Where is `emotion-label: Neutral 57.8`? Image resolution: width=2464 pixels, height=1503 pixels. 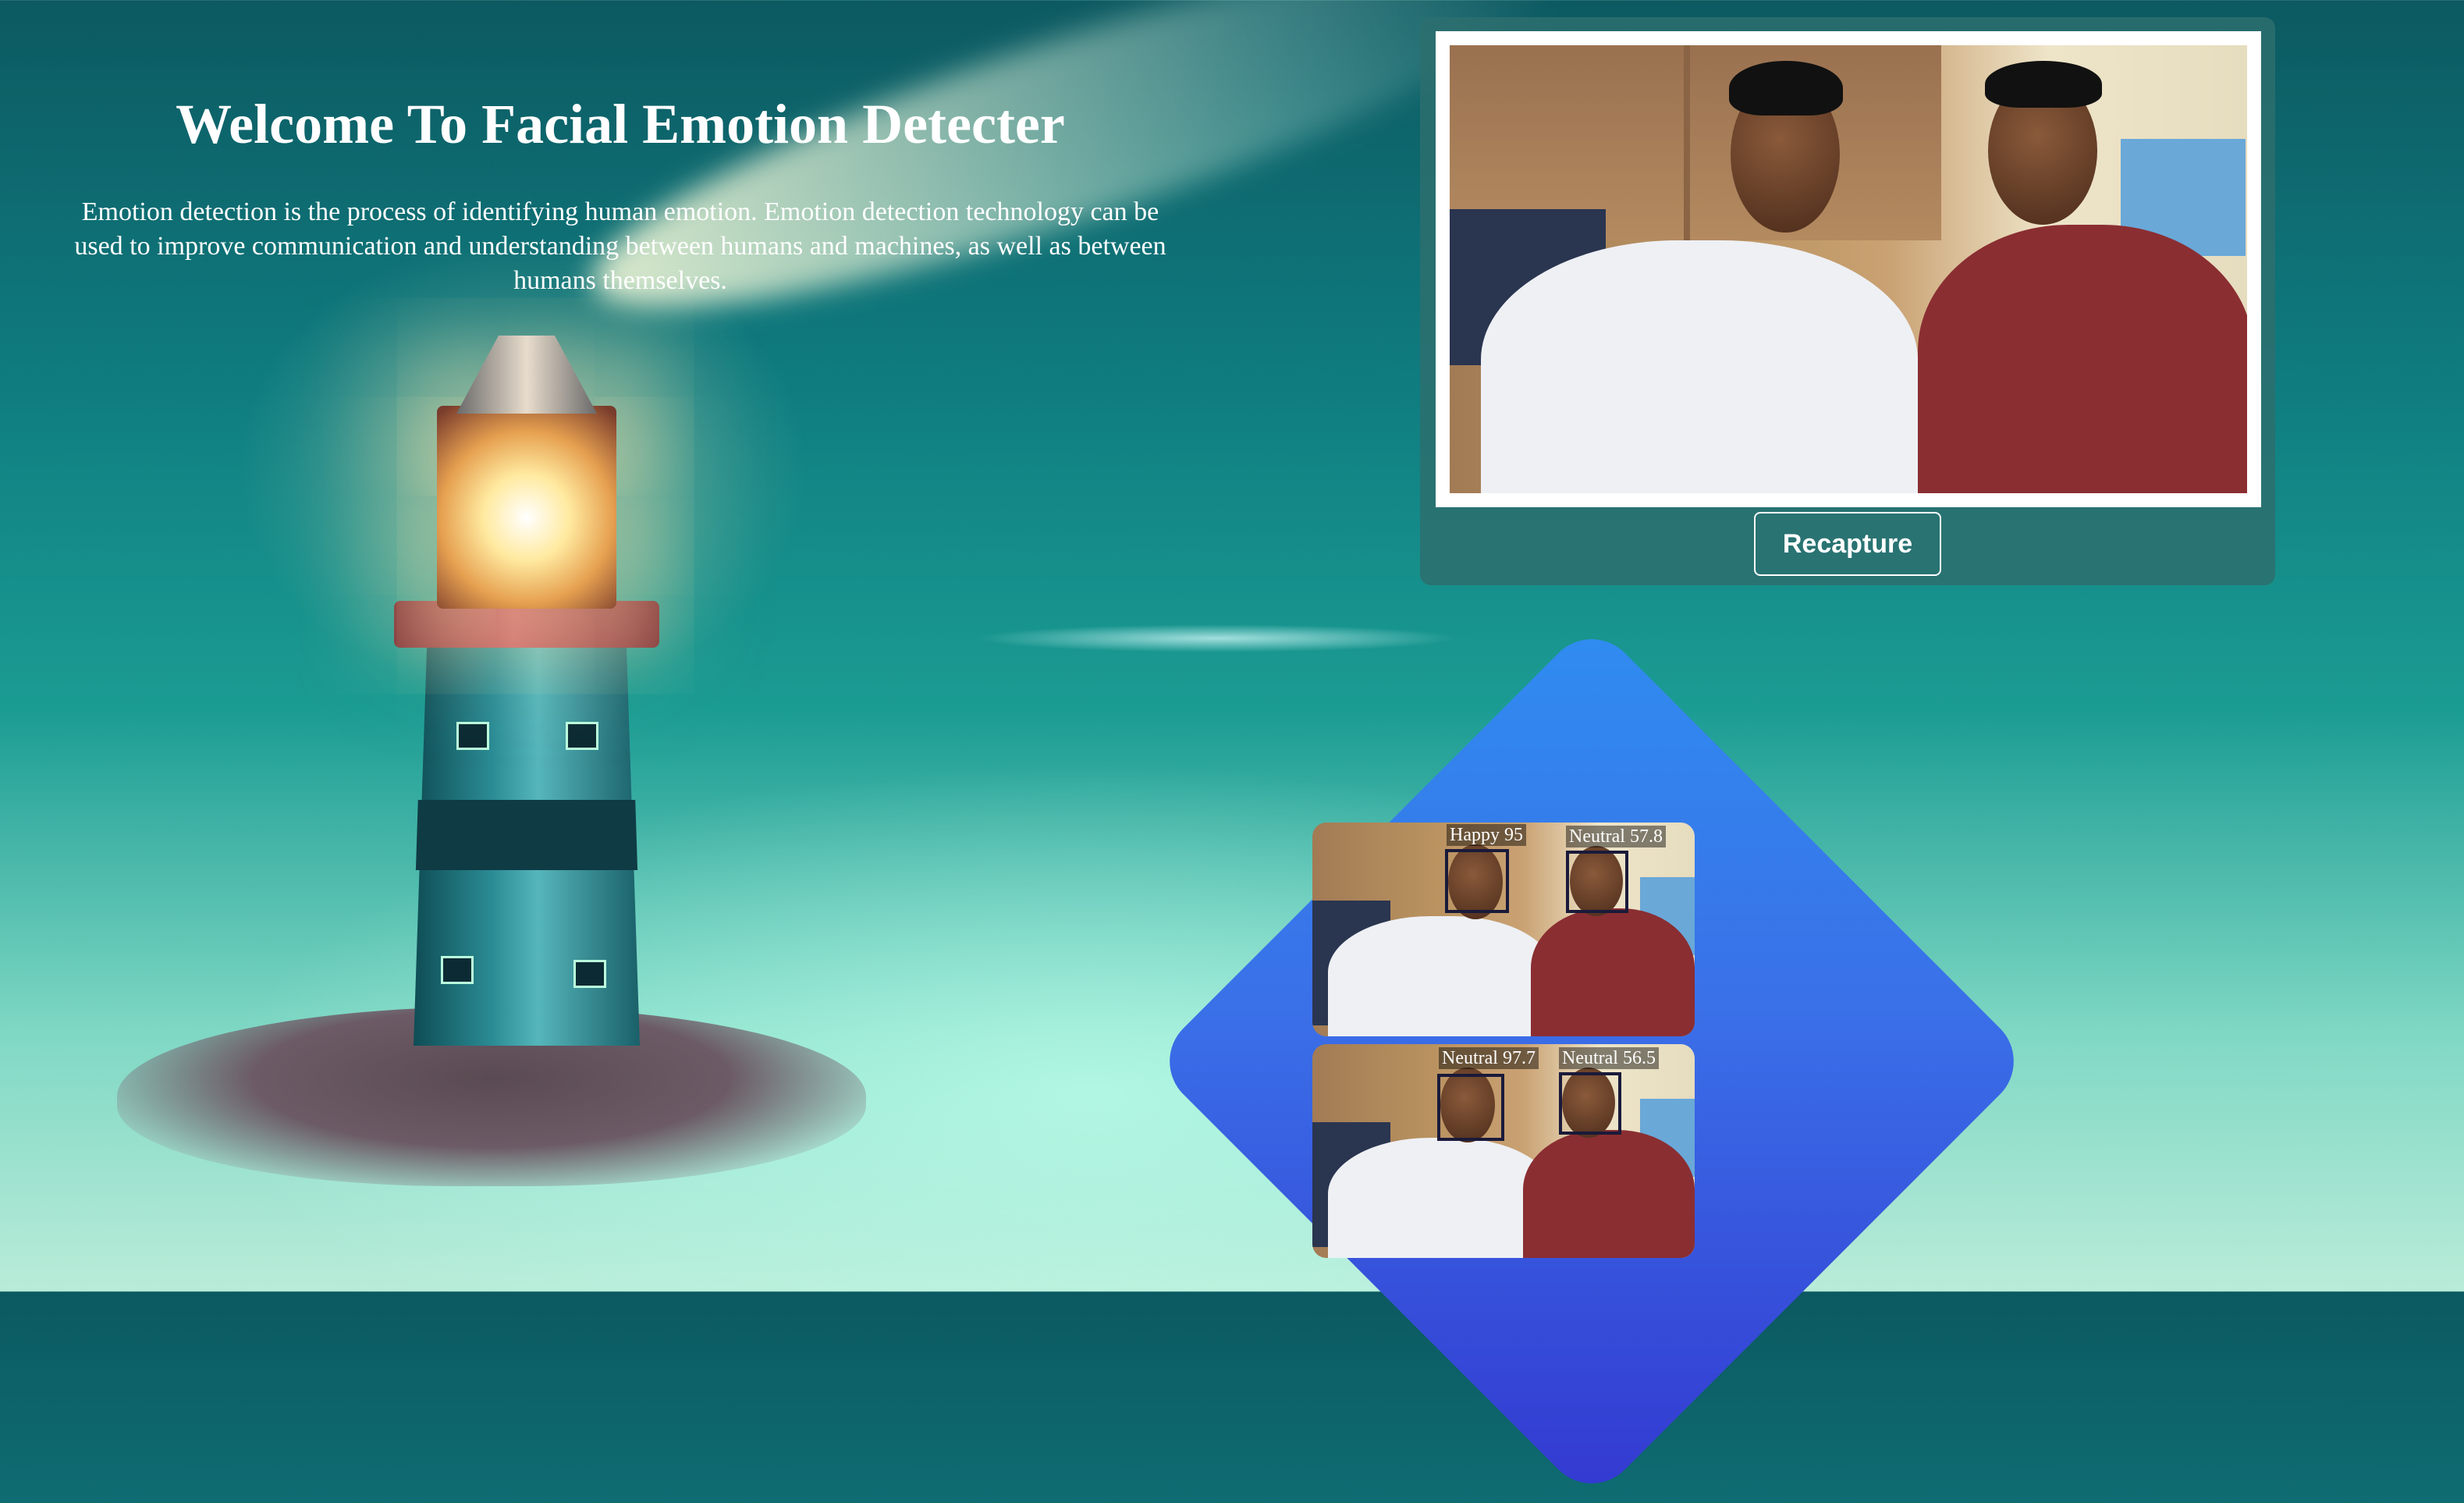
emotion-label: Neutral 57.8 is located at coordinates (1616, 836).